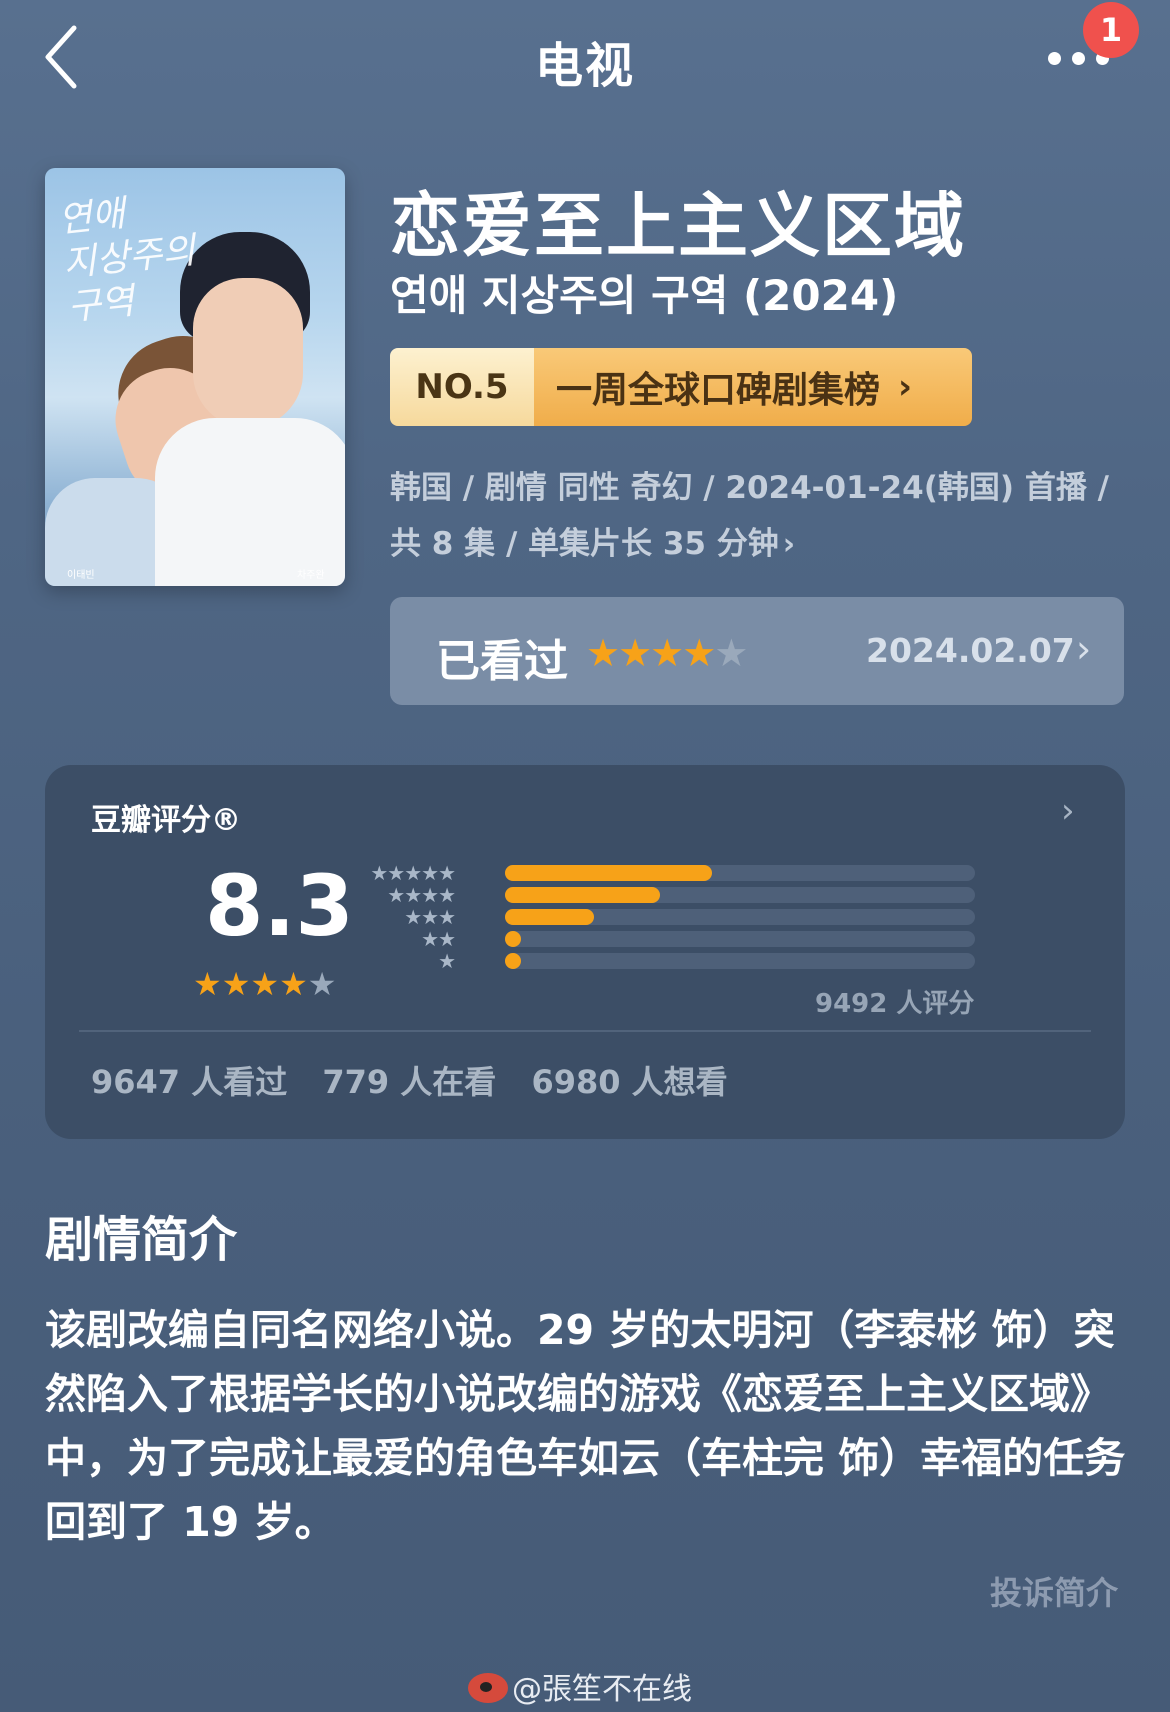 Image resolution: width=1170 pixels, height=1712 pixels. Describe the element at coordinates (584, 544) in the screenshot. I see `metadata-line-2-text: 共 8 集 / 单集片长 35 分钟` at that location.